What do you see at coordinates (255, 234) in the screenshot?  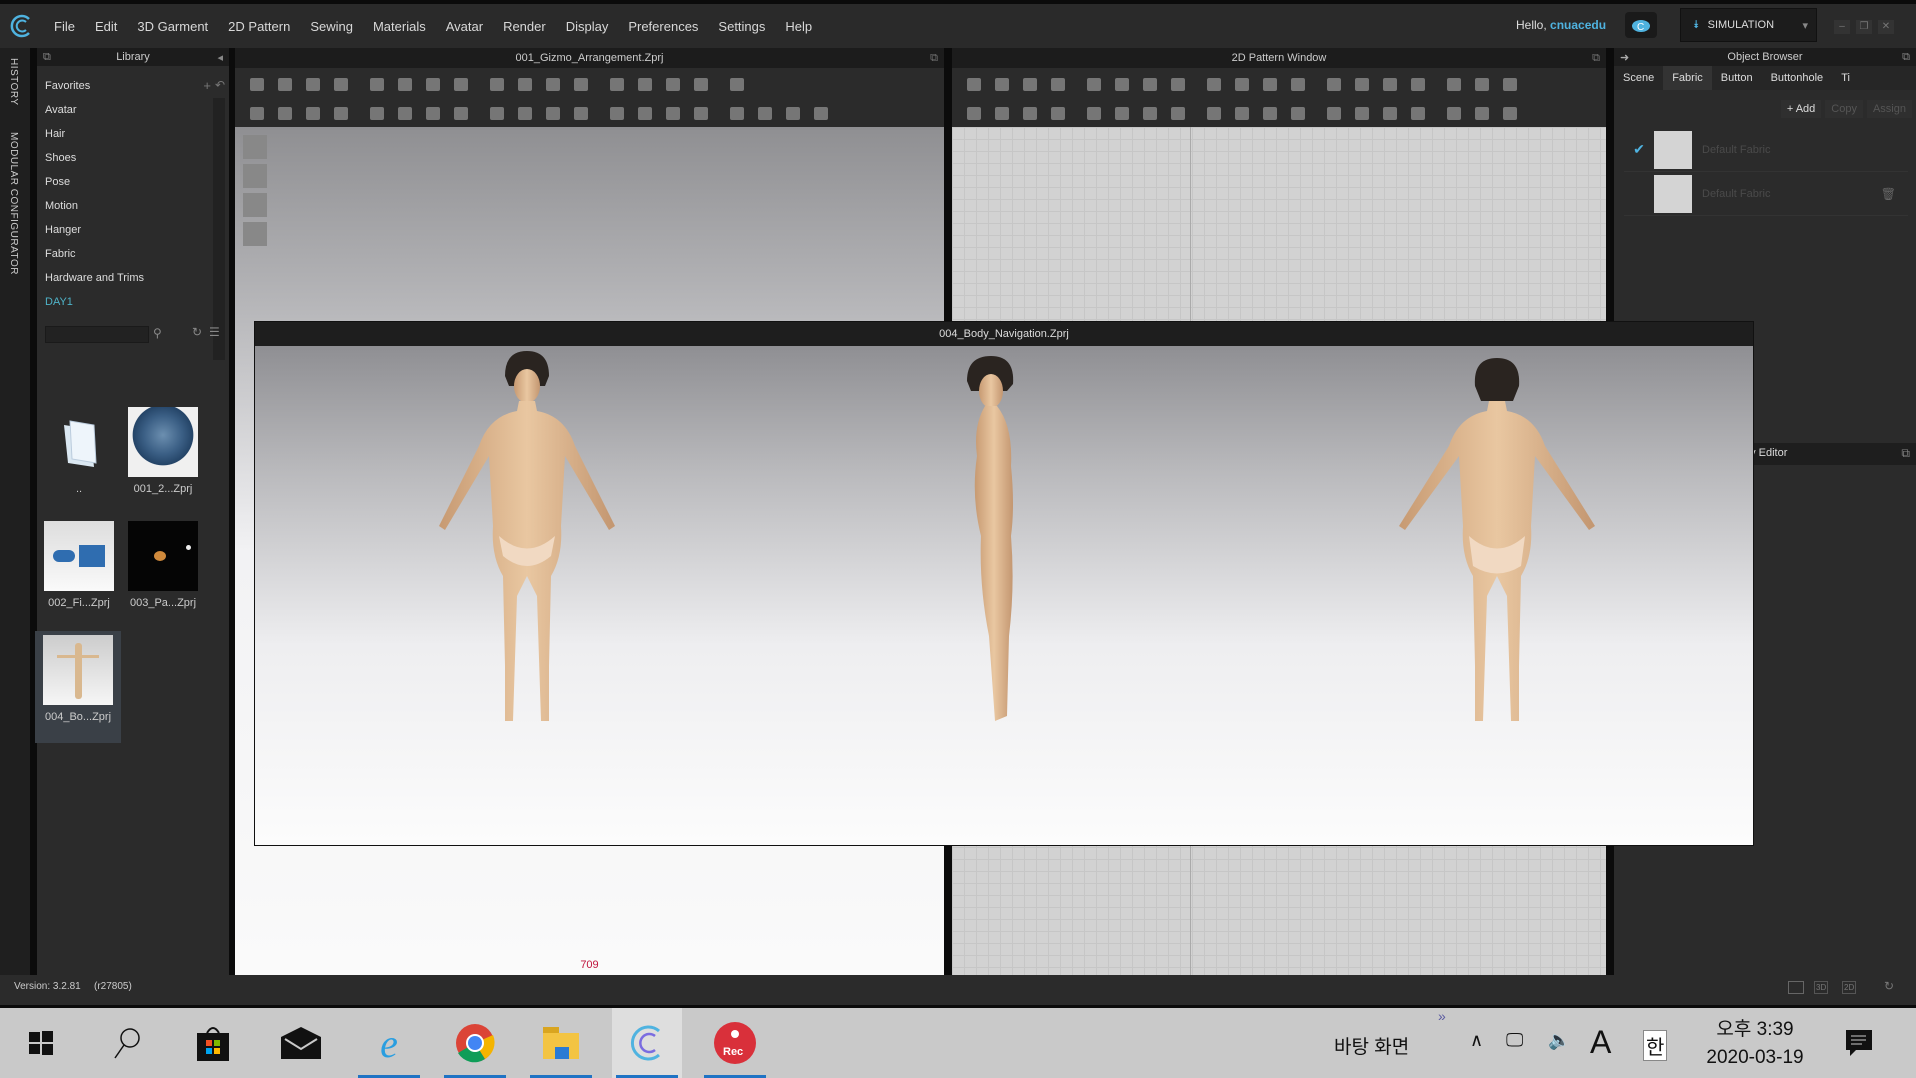 I see `view-avatar-icon` at bounding box center [255, 234].